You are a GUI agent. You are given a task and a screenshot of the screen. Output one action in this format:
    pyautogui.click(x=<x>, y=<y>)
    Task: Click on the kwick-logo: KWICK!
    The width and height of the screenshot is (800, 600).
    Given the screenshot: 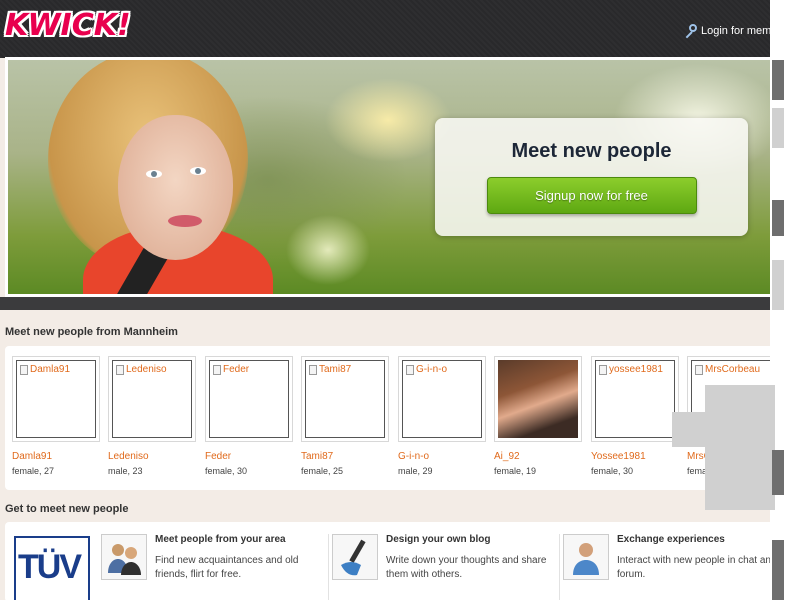 What is the action you would take?
    pyautogui.click(x=68, y=25)
    